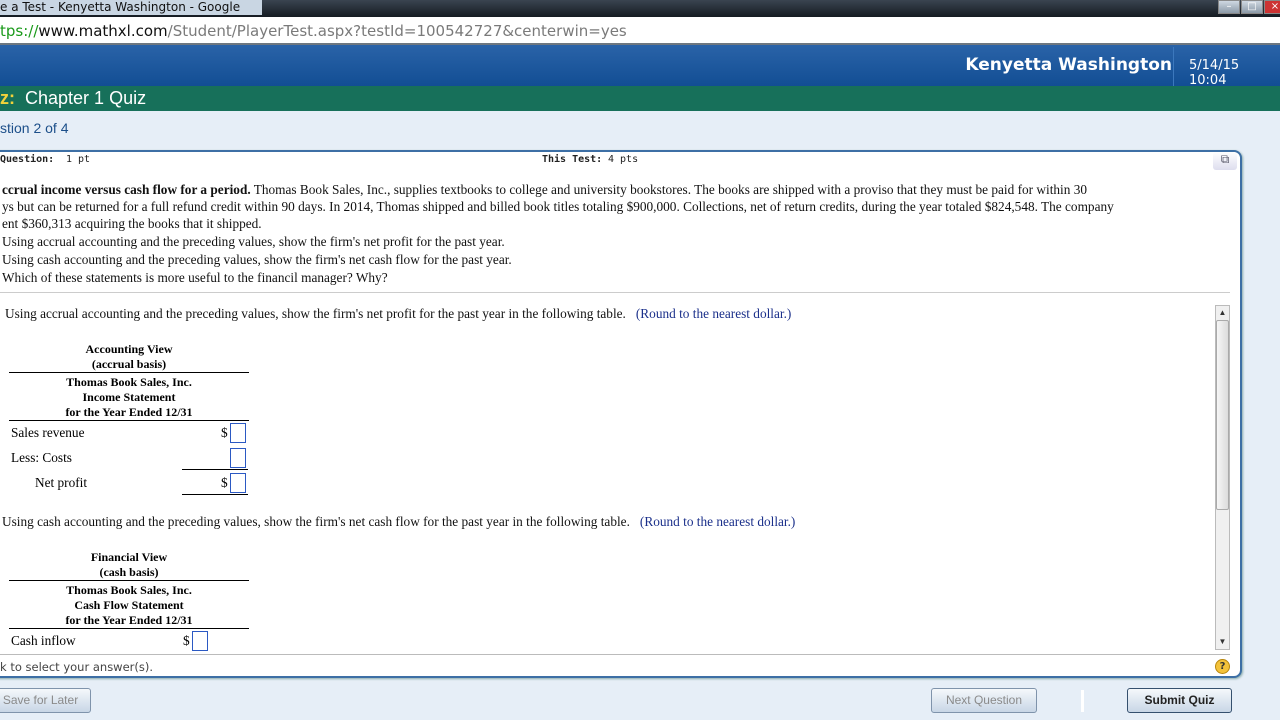 The image size is (1280, 720). I want to click on save-for-later-button: Save for Later, so click(45, 700).